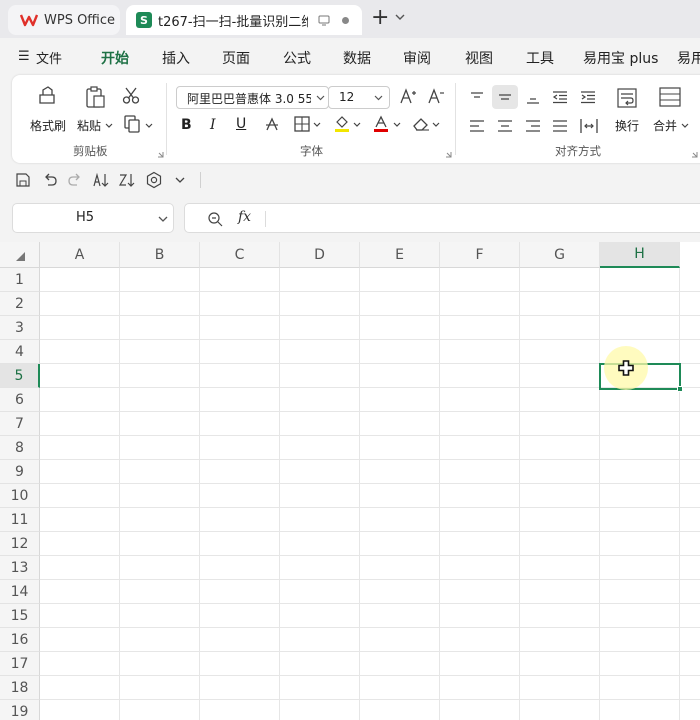 The height and width of the screenshot is (720, 700). I want to click on row-header-6: 6, so click(20, 400).